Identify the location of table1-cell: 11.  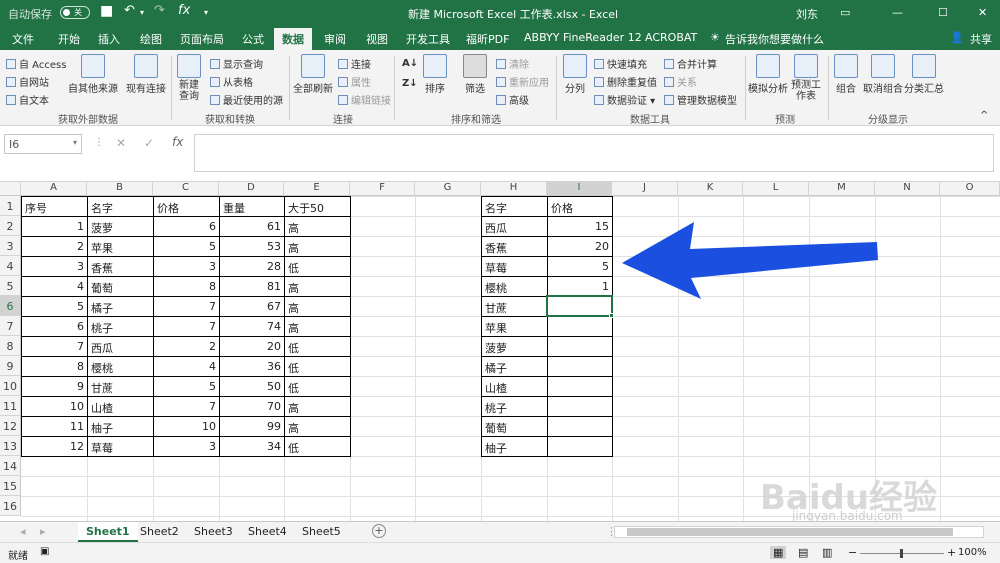
(54, 426).